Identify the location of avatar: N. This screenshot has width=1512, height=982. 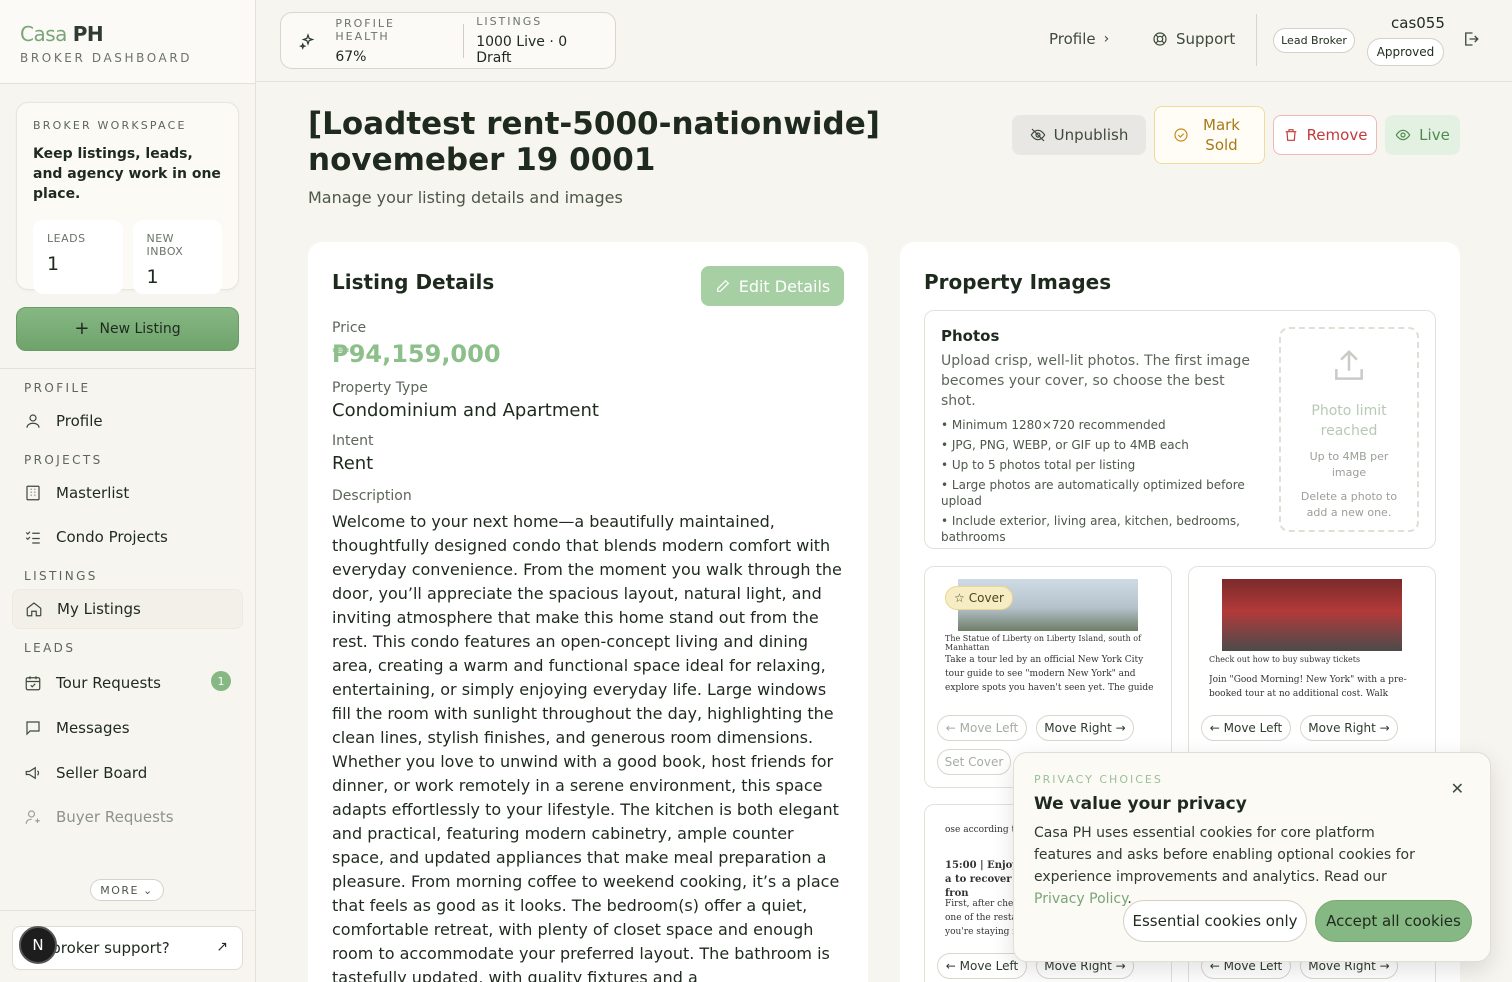
(38, 945).